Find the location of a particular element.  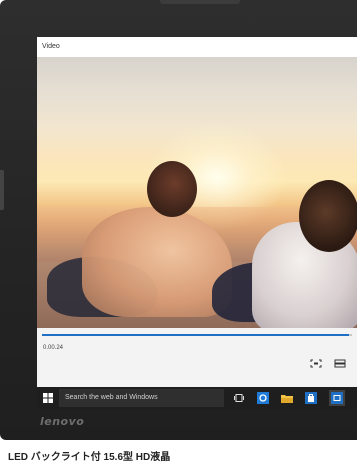

person-right-head is located at coordinates (328, 216).